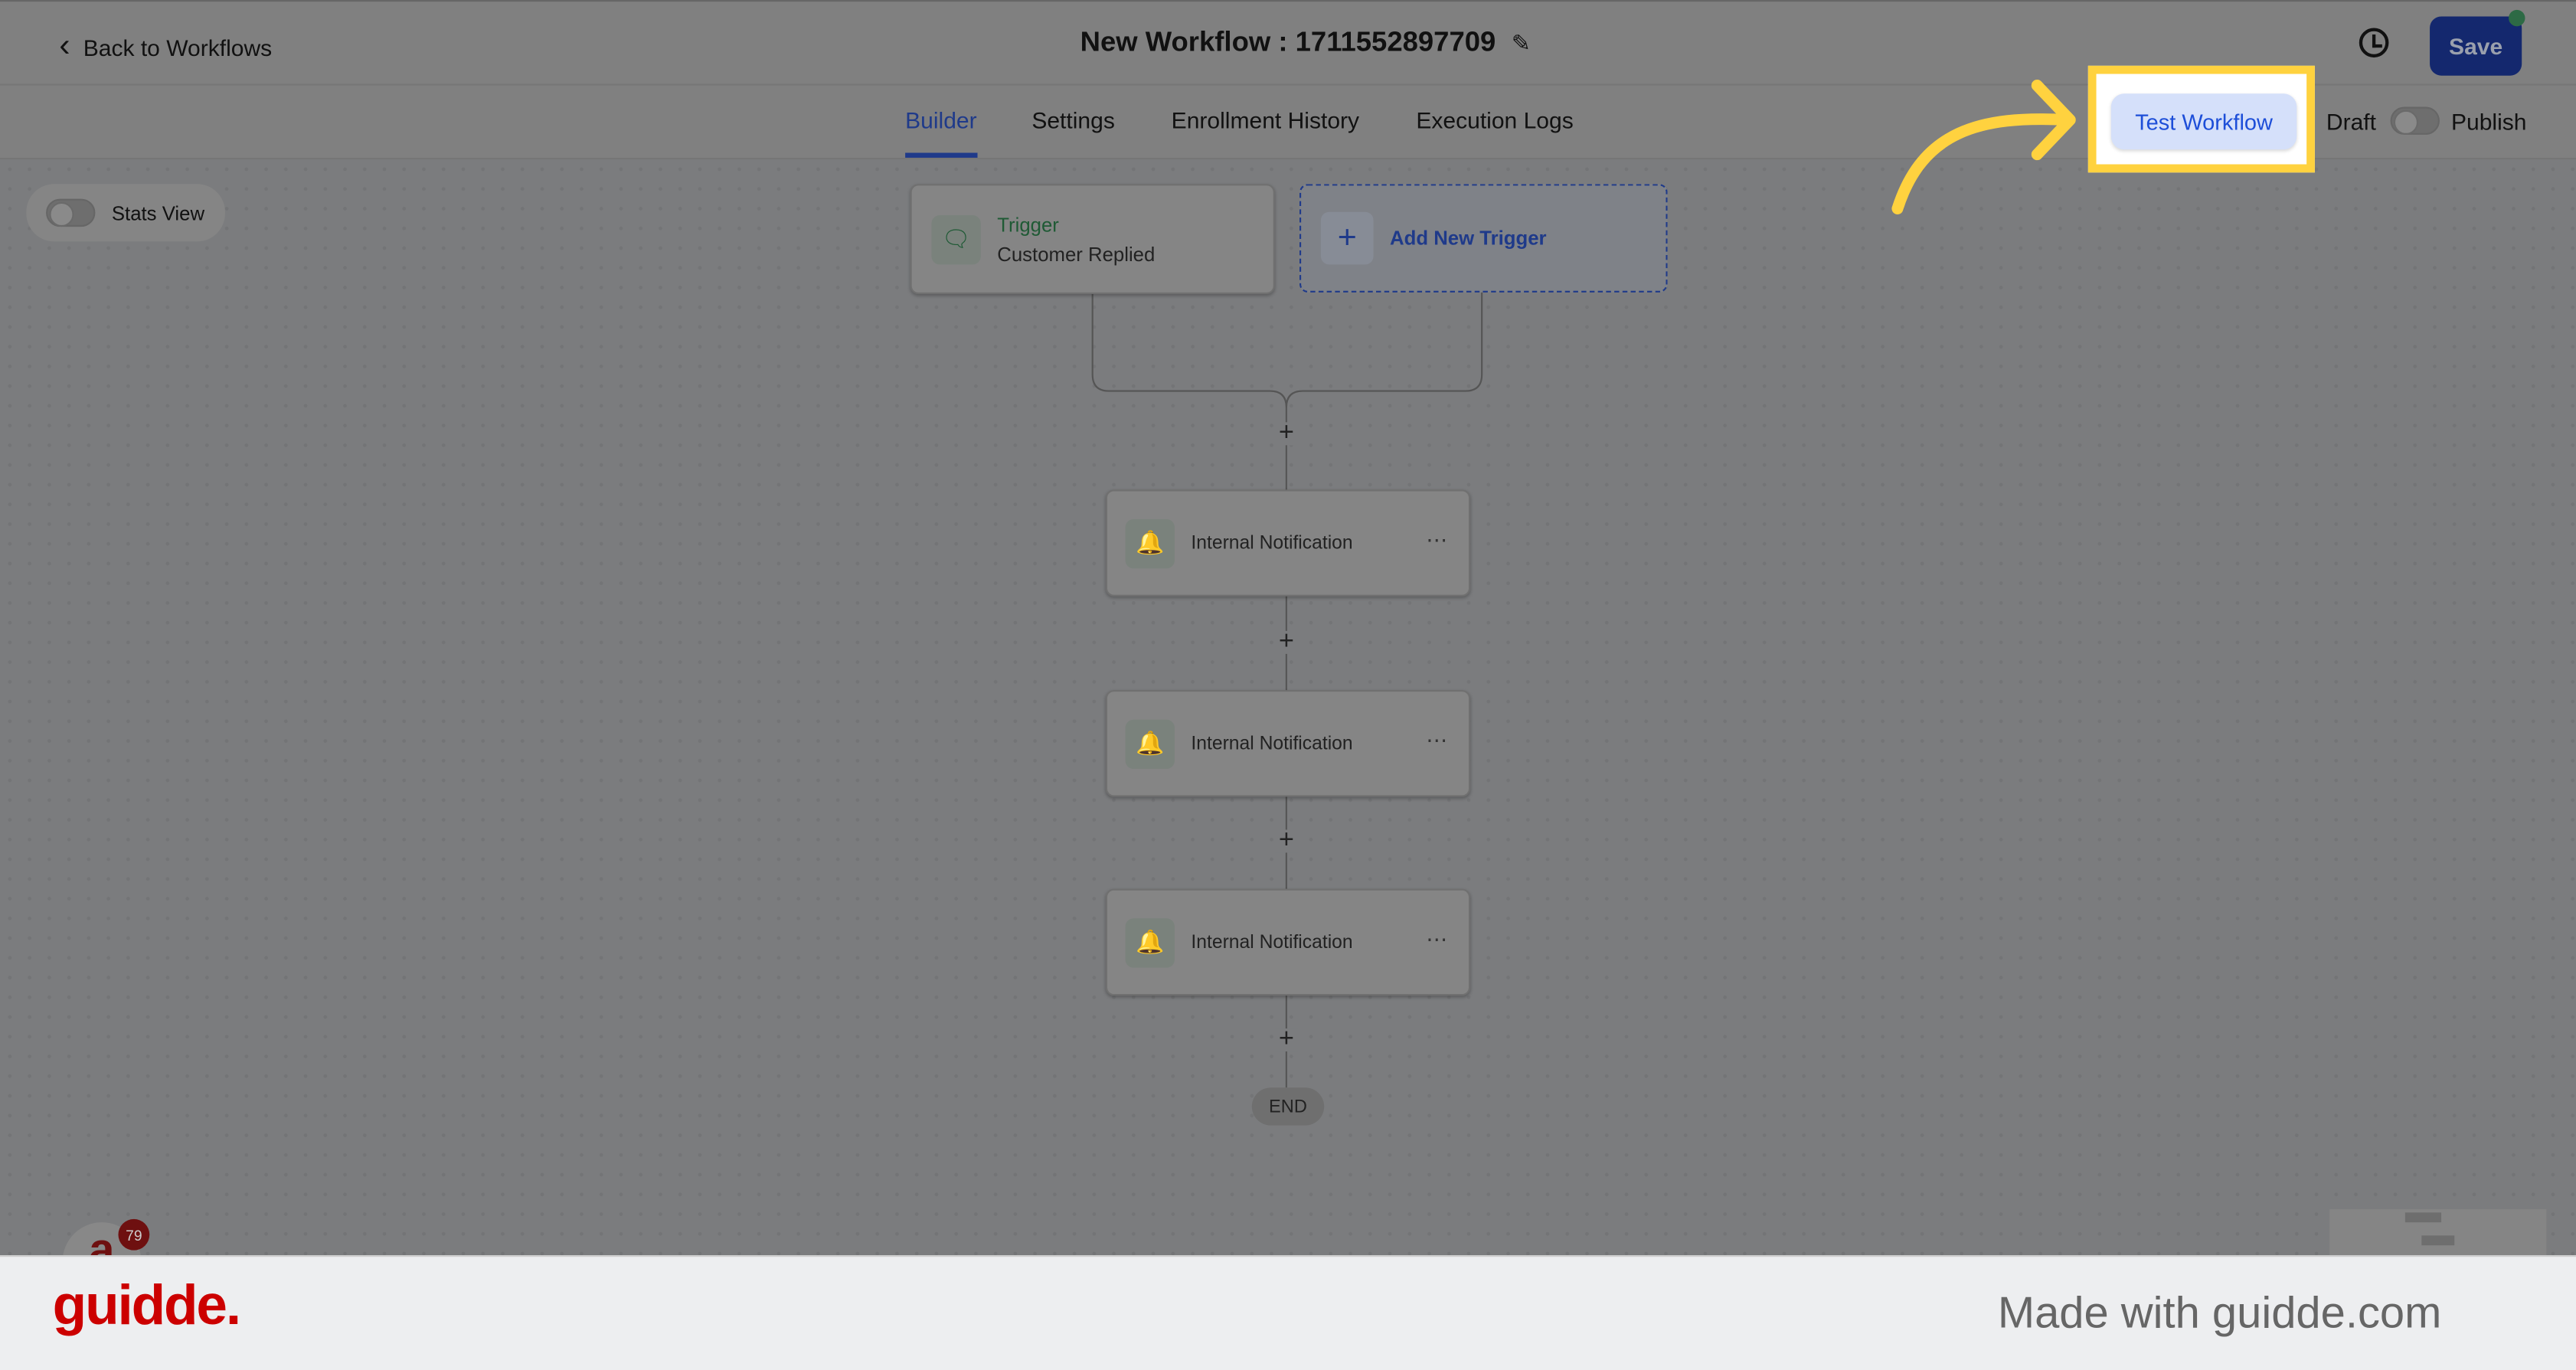  Describe the element at coordinates (956, 239) in the screenshot. I see `chat-icon: 🗨` at that location.